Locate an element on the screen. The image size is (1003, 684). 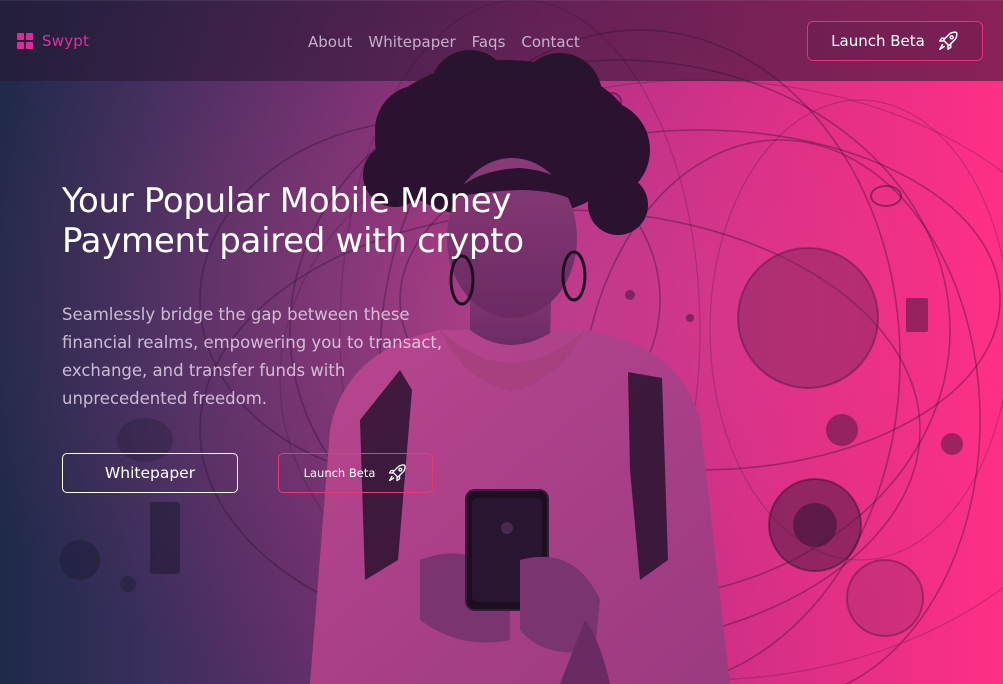
launch-beta-nav-label: Launch Beta is located at coordinates (878, 41).